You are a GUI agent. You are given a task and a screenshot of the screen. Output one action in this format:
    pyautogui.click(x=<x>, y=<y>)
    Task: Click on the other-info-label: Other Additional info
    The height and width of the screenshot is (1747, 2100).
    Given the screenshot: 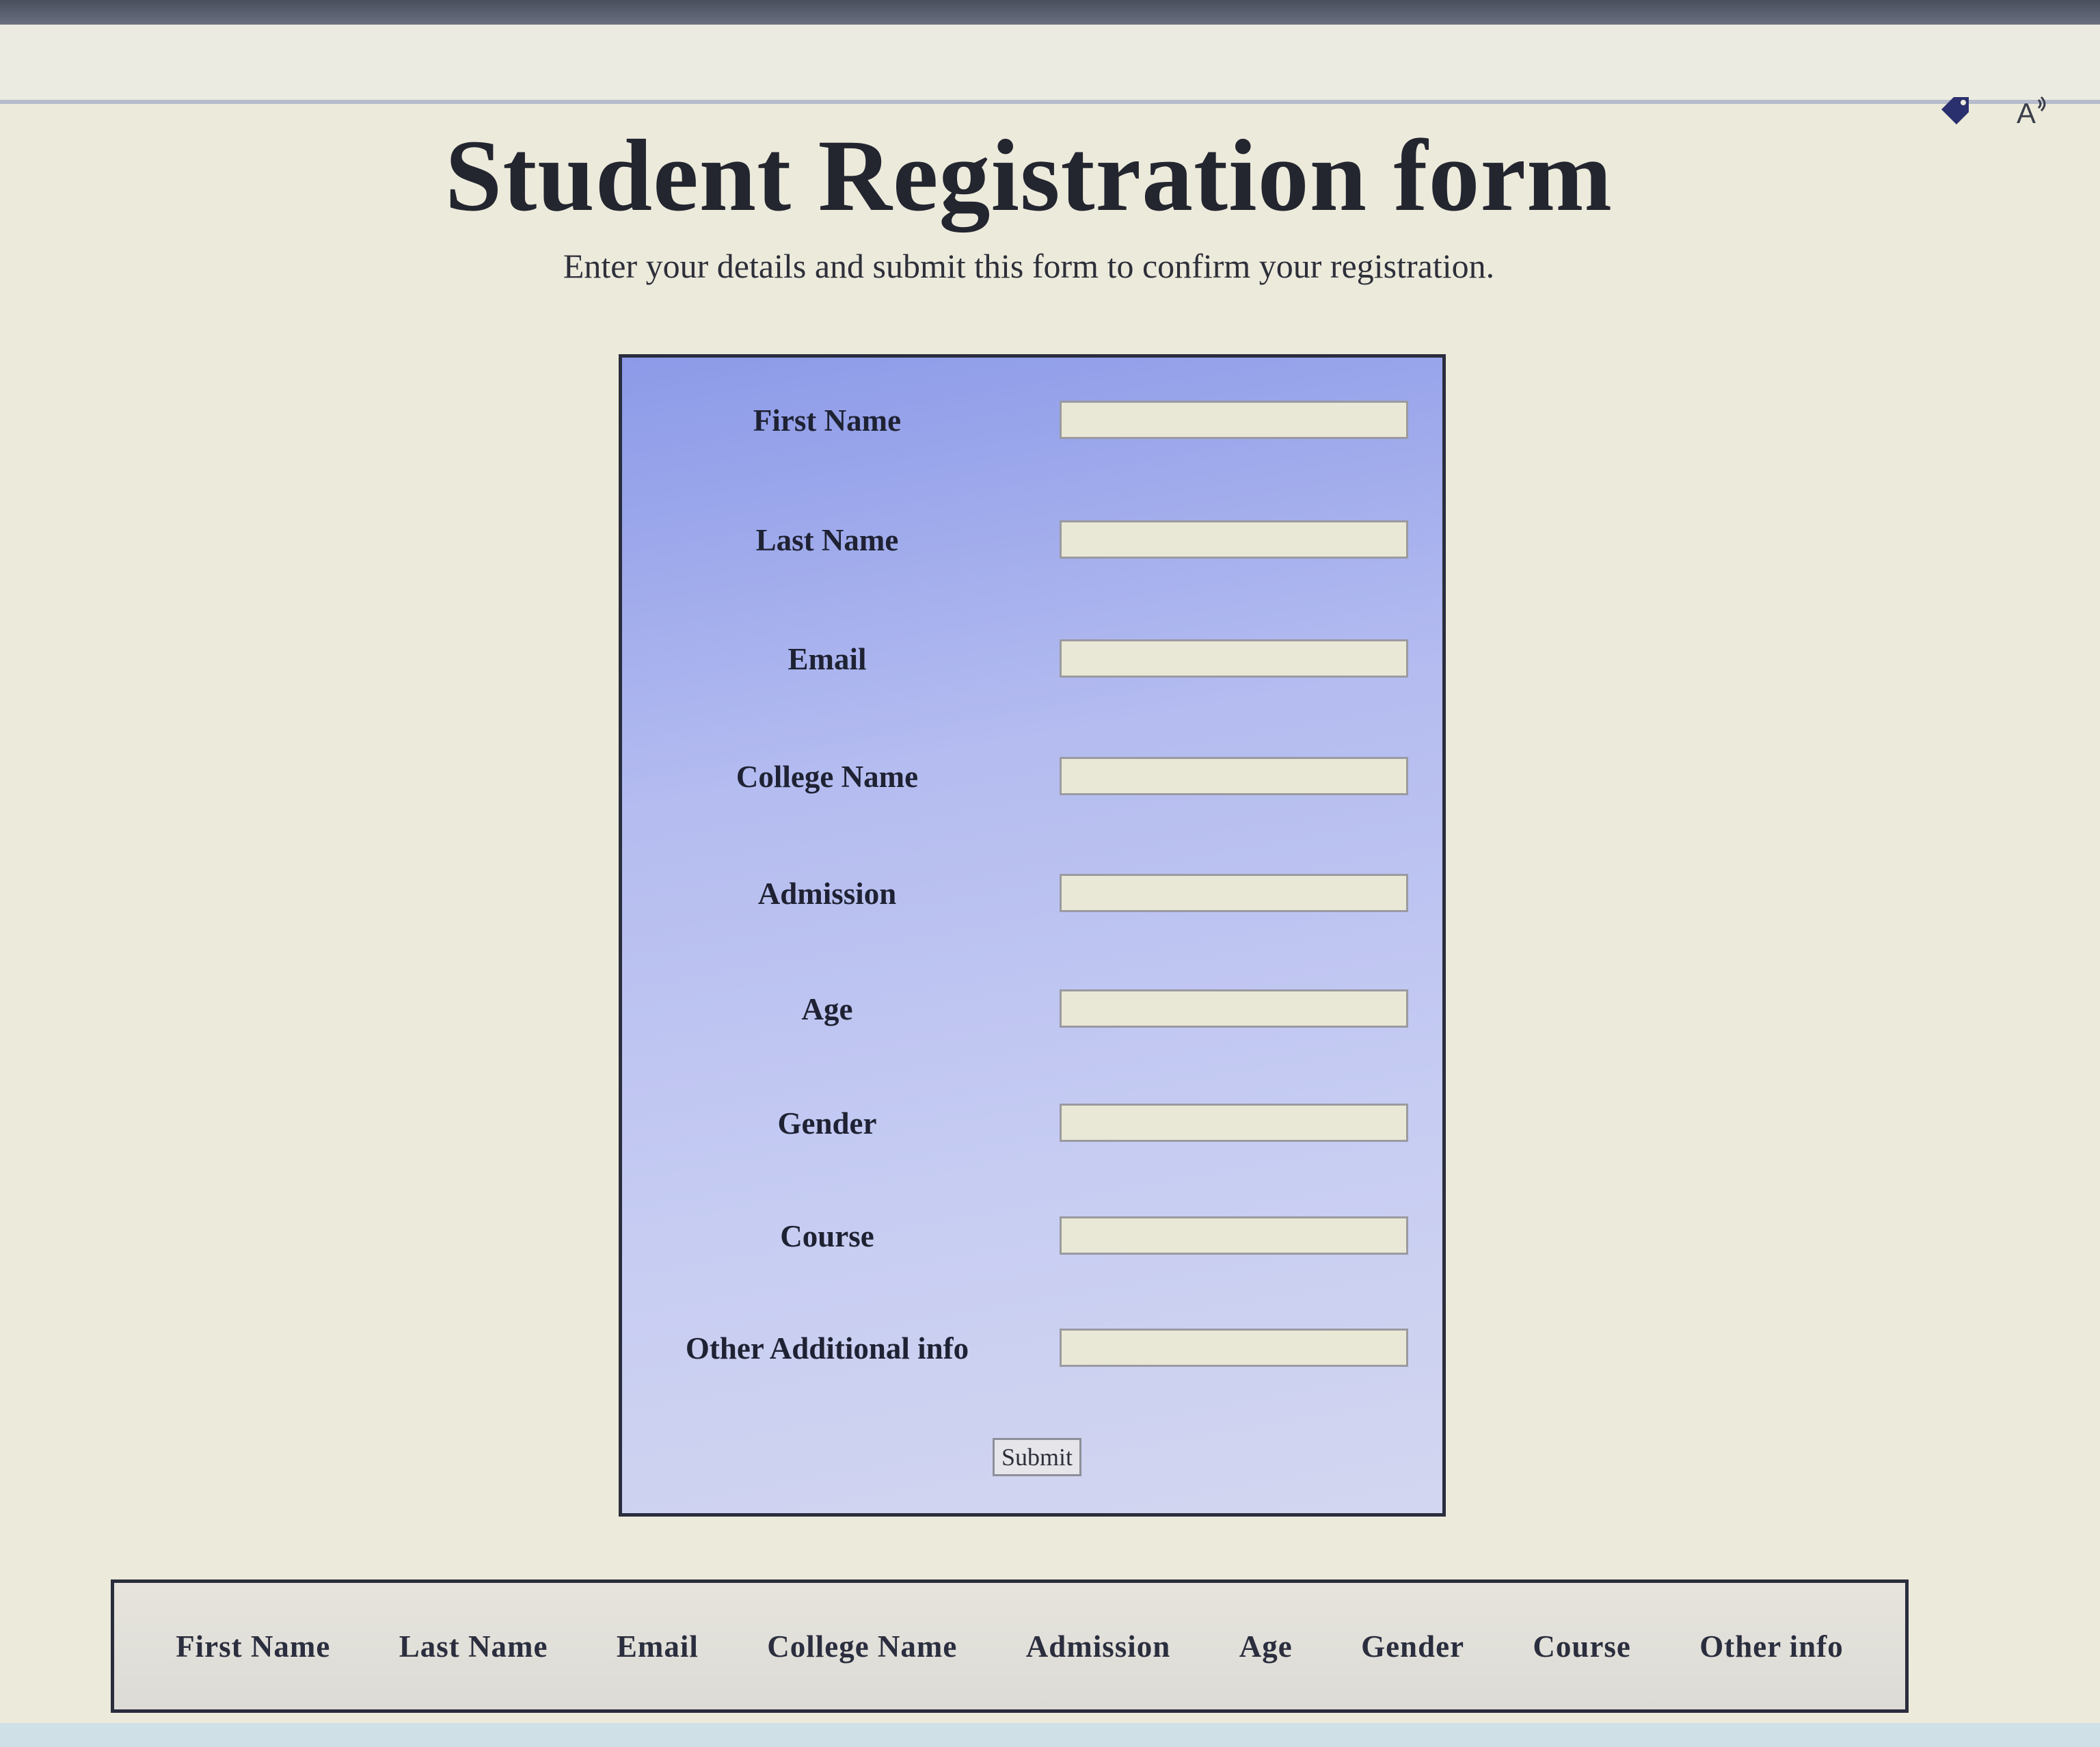 What is the action you would take?
    pyautogui.click(x=827, y=1348)
    